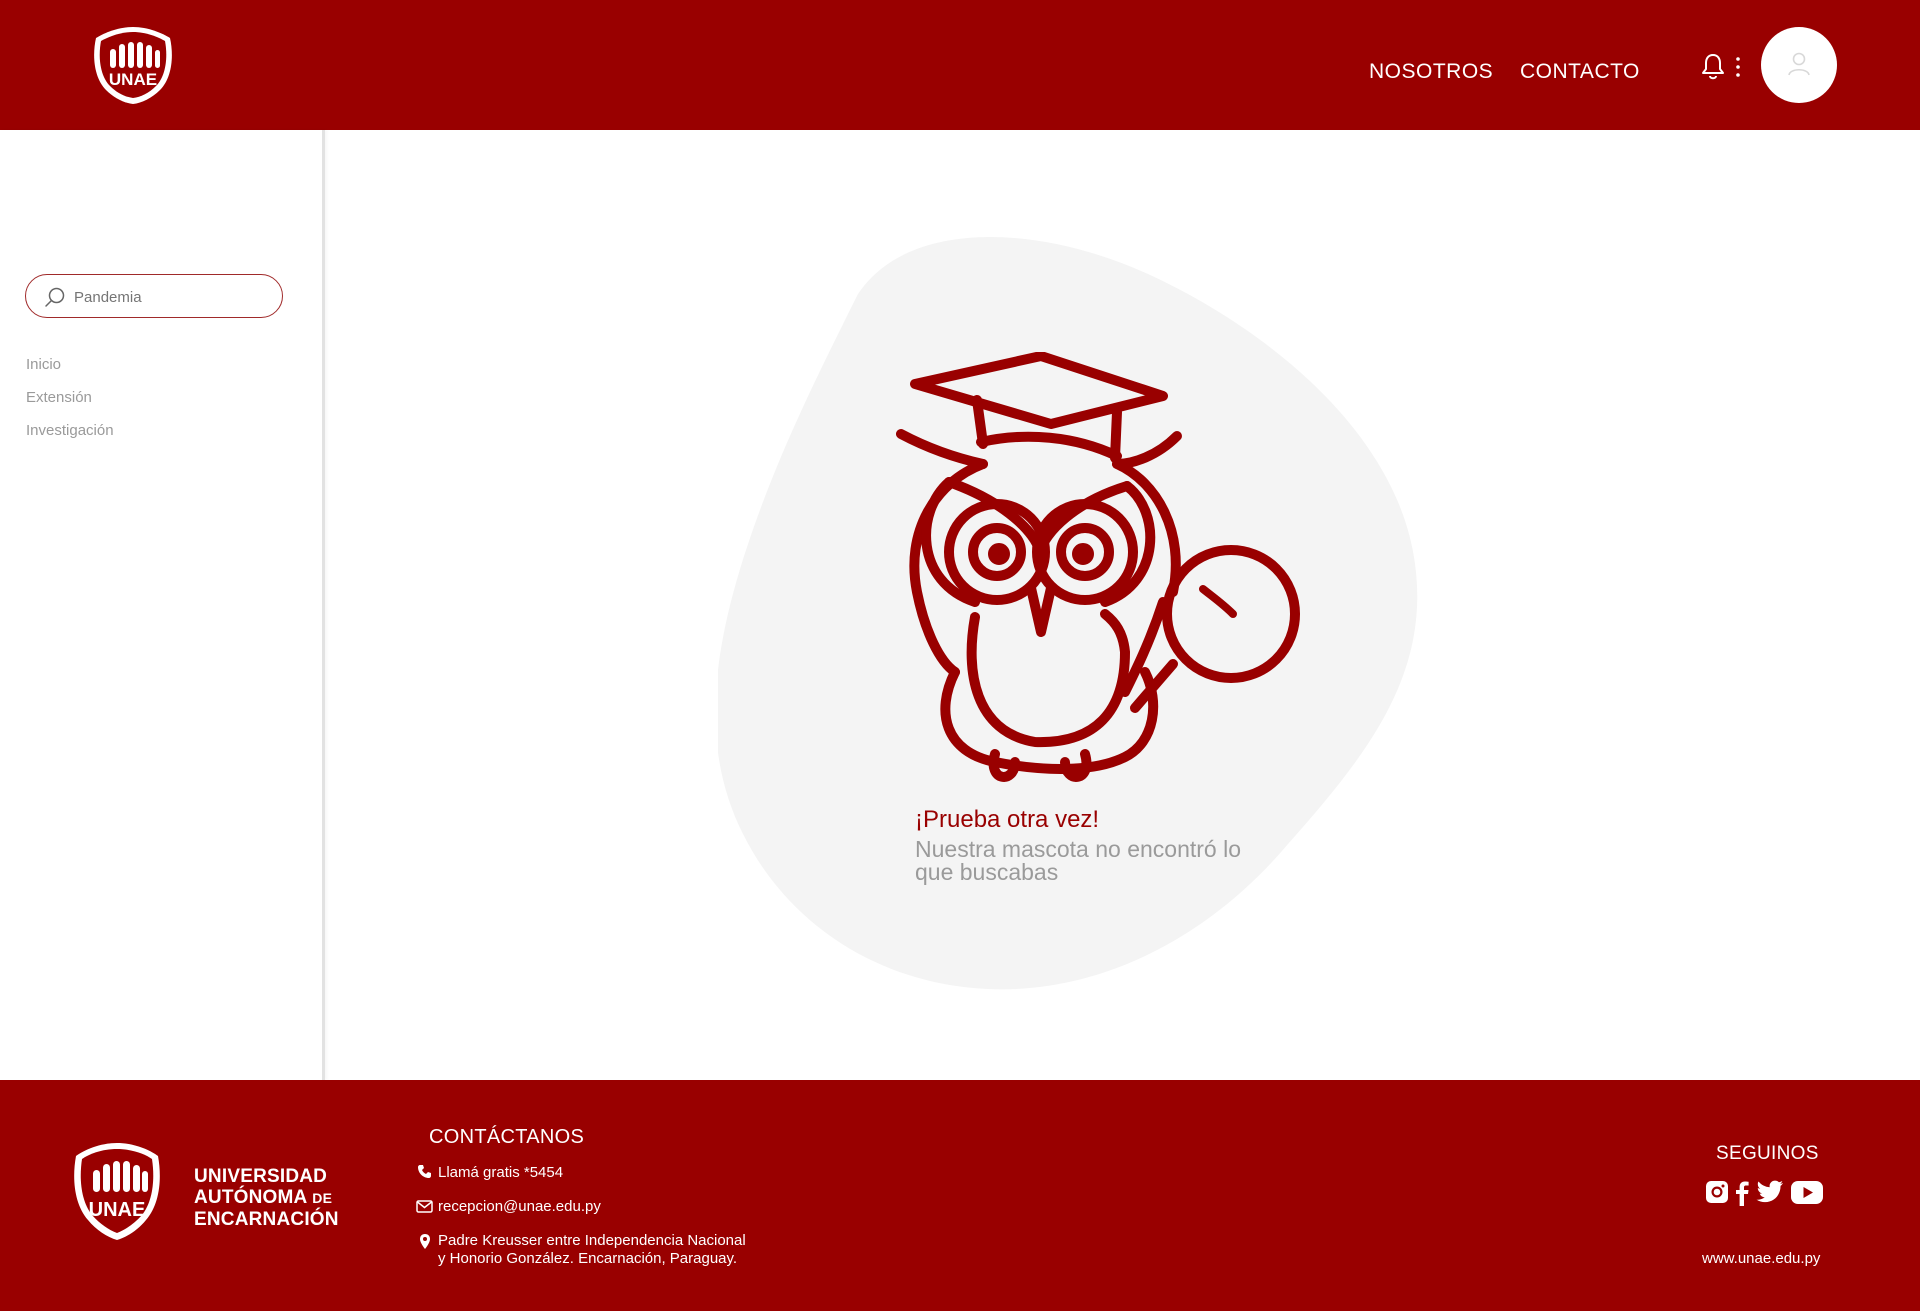 The image size is (1920, 1311). What do you see at coordinates (1431, 72) in the screenshot?
I see `nav-nosotros: NOSOTROS` at bounding box center [1431, 72].